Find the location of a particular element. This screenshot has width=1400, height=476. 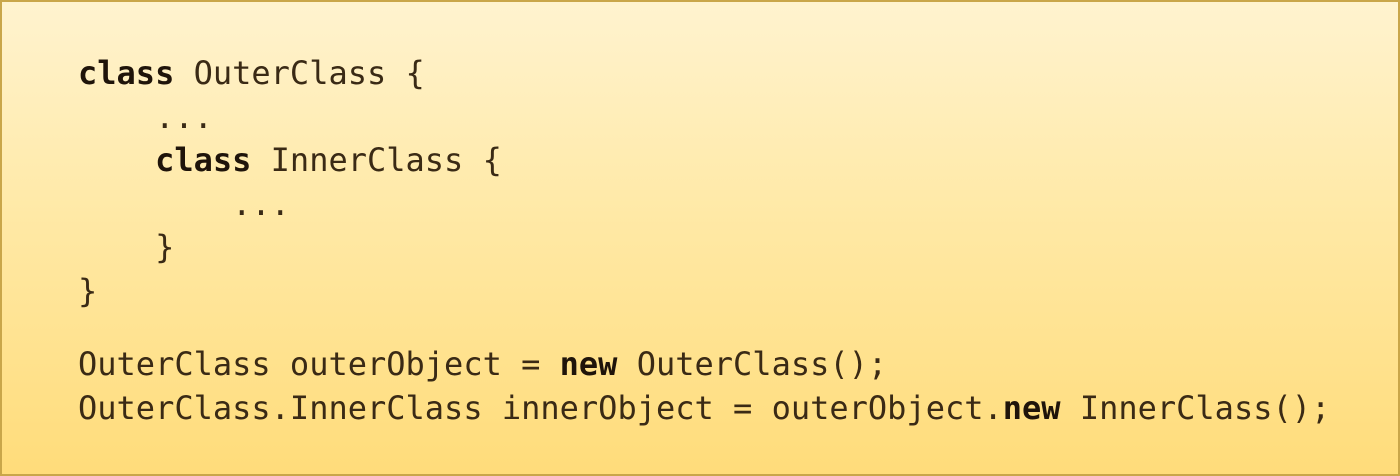

code-text: OuterClass outerObject = is located at coordinates (319, 364).